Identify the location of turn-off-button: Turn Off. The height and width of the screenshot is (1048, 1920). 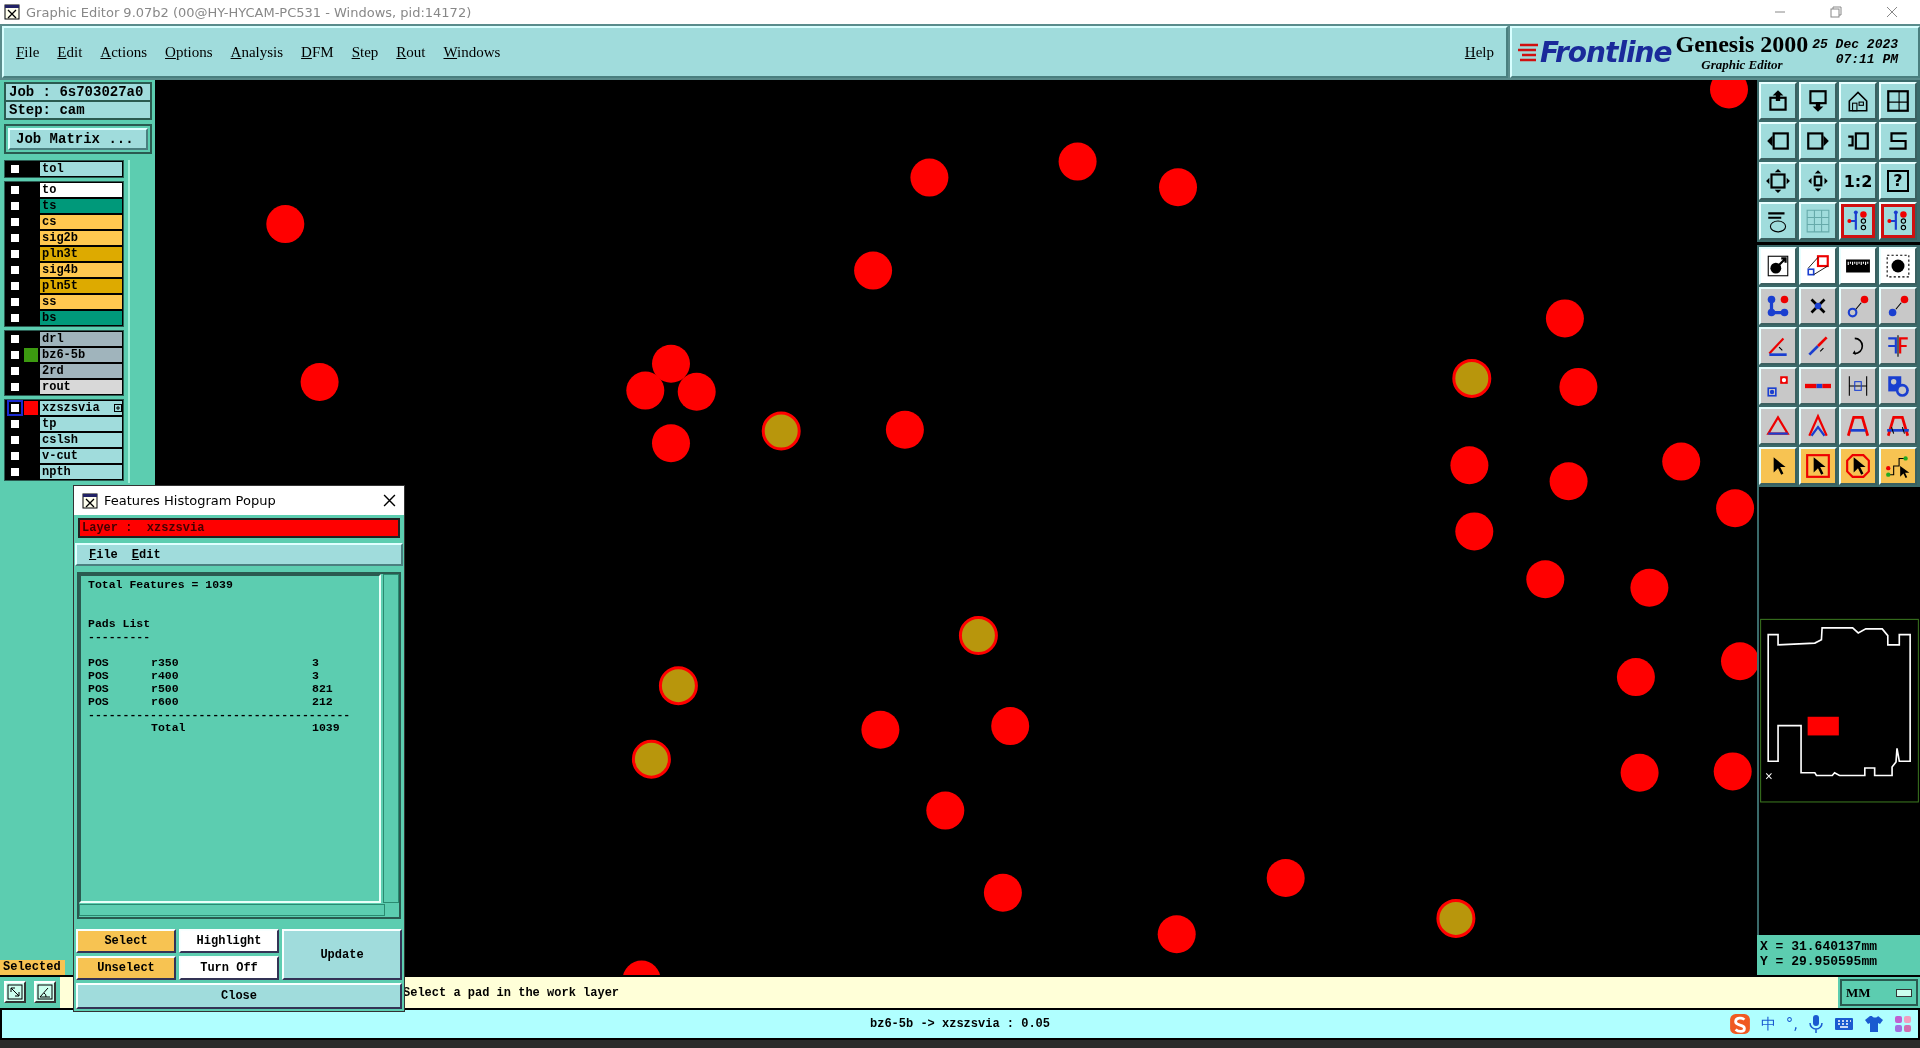
(229, 968).